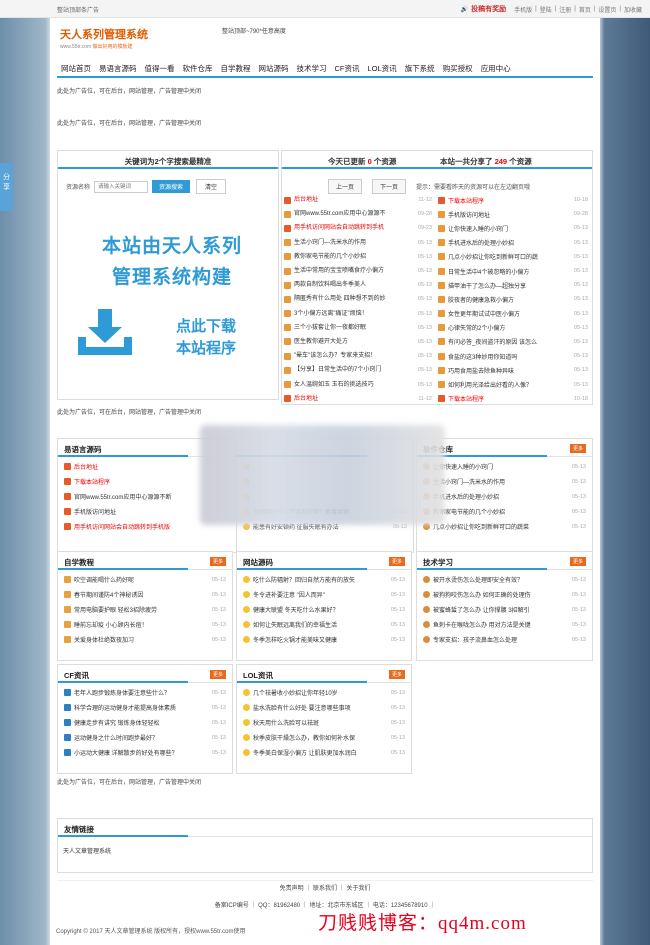  Describe the element at coordinates (358, 342) in the screenshot. I see `list-item: 医生教你避开大处方 05-13` at that location.